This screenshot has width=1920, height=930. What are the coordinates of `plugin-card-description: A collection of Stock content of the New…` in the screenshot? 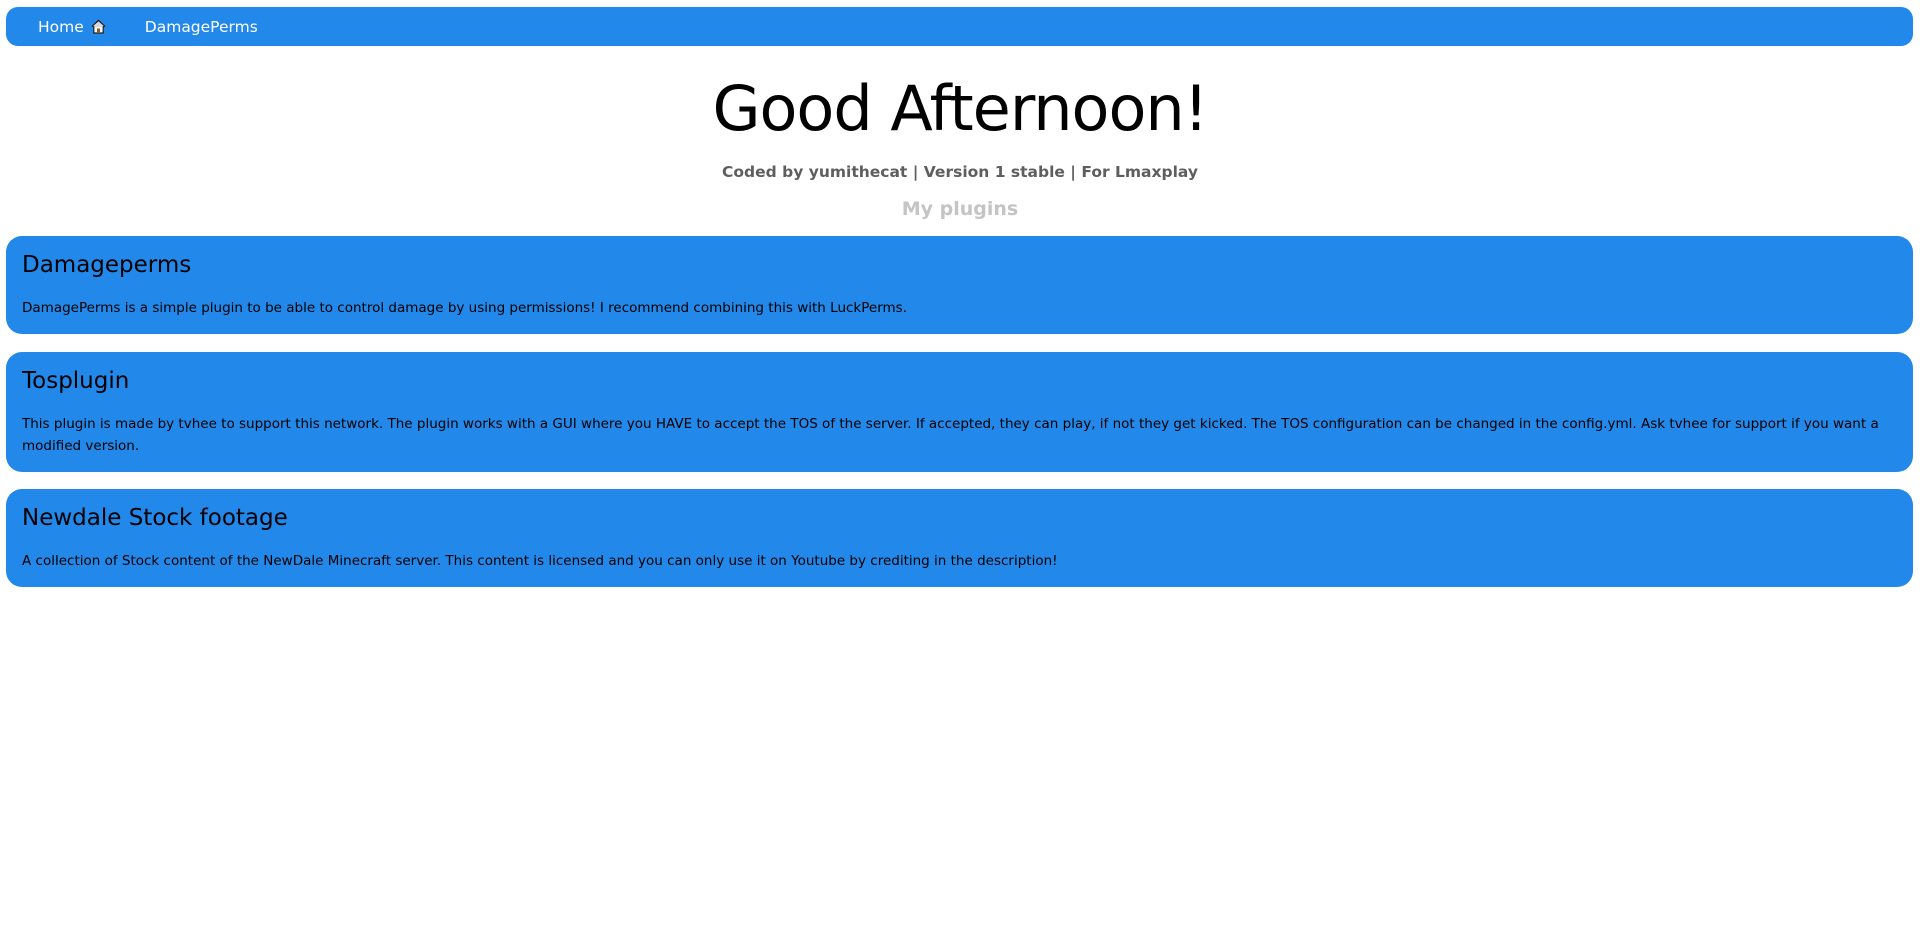 It's located at (540, 561).